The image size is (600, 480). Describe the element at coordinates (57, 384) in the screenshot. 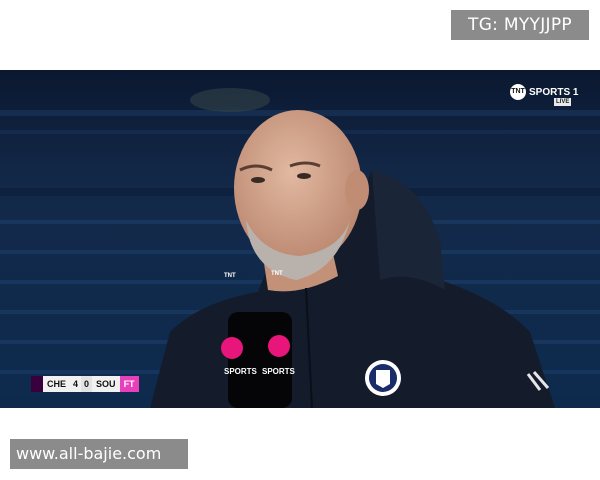

I see `home-team: CHE` at that location.